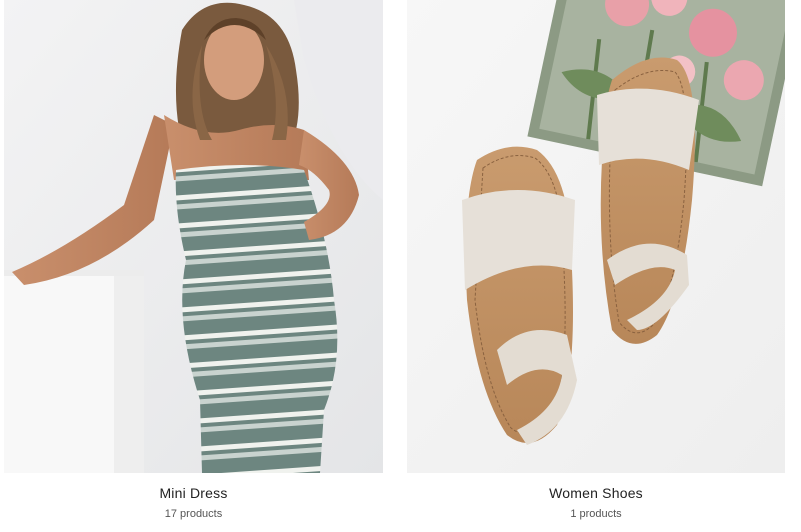  I want to click on product-count: 17 products, so click(193, 514).